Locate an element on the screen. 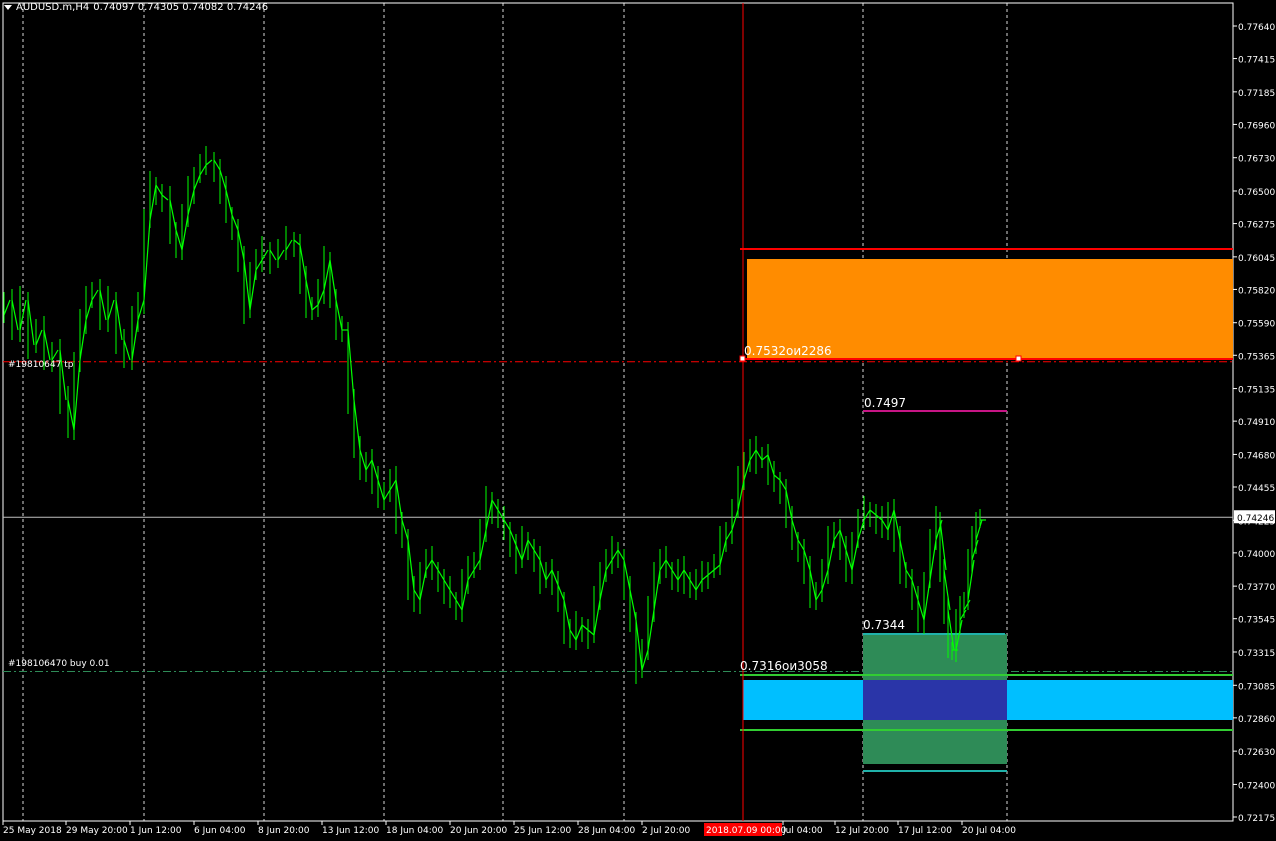 The width and height of the screenshot is (1276, 841). time-tick-label: 2 Jul 20:00 is located at coordinates (666, 831).